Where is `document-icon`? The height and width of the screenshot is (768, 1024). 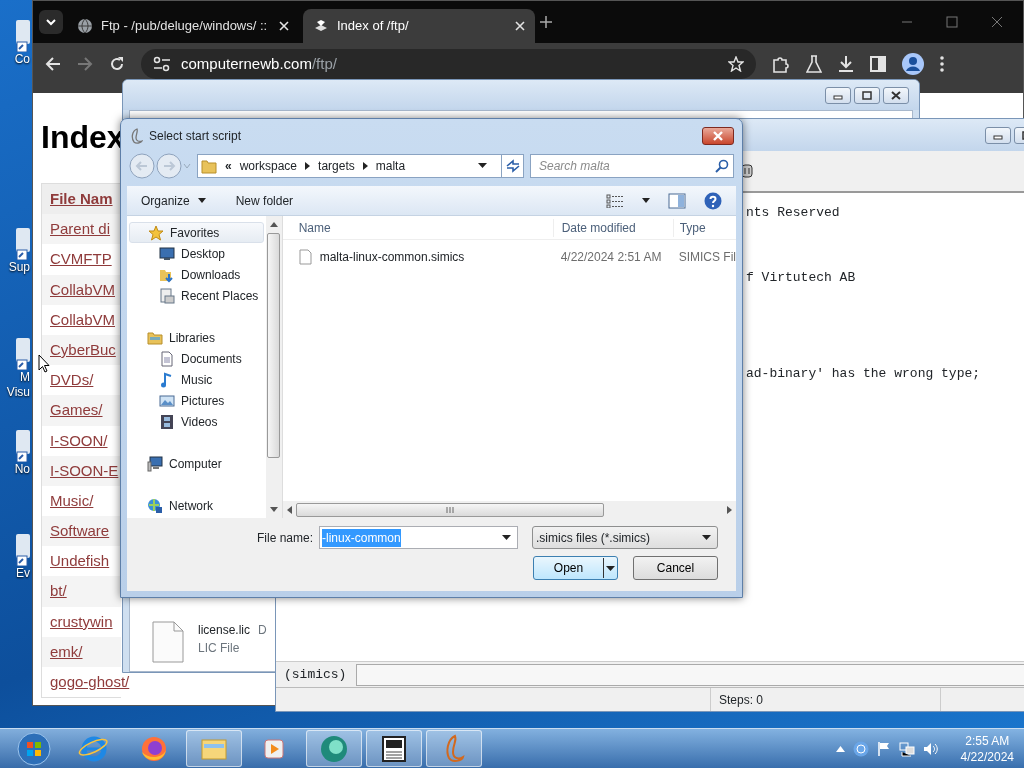
document-icon is located at coordinates (167, 358).